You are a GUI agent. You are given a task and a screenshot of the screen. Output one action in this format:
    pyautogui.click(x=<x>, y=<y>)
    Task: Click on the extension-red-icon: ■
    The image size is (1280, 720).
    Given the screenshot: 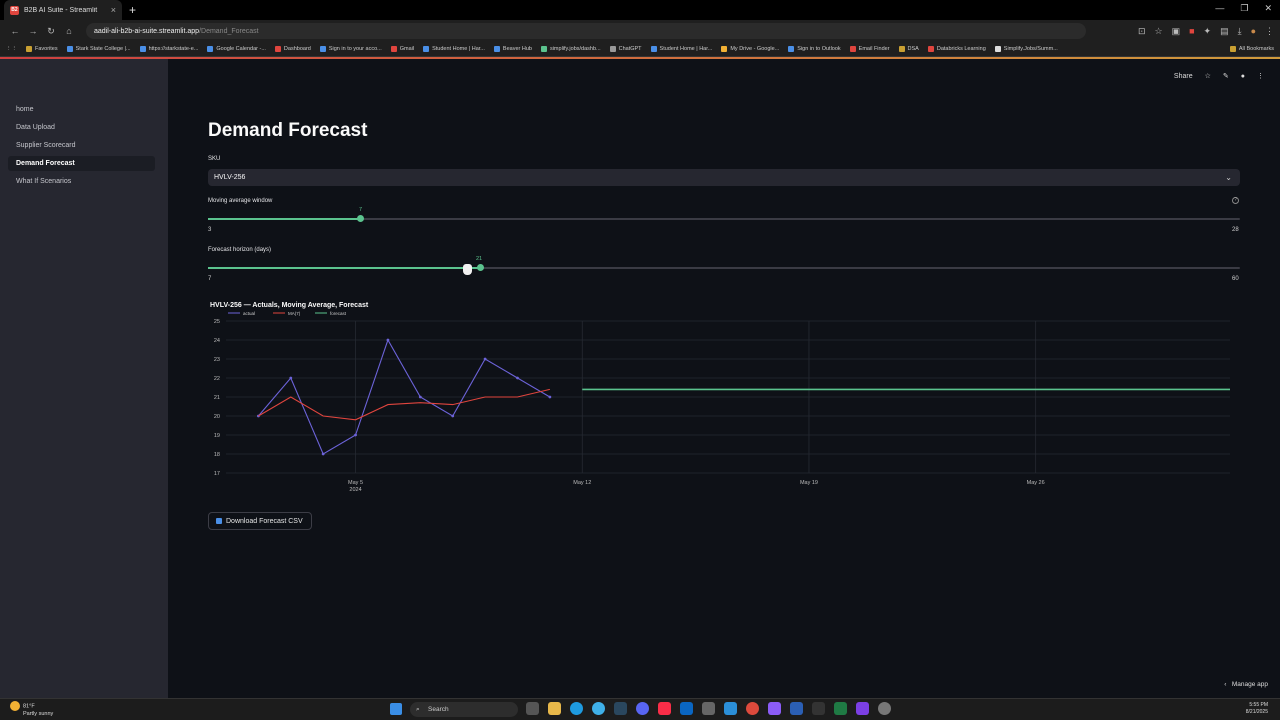 What is the action you would take?
    pyautogui.click(x=1191, y=31)
    